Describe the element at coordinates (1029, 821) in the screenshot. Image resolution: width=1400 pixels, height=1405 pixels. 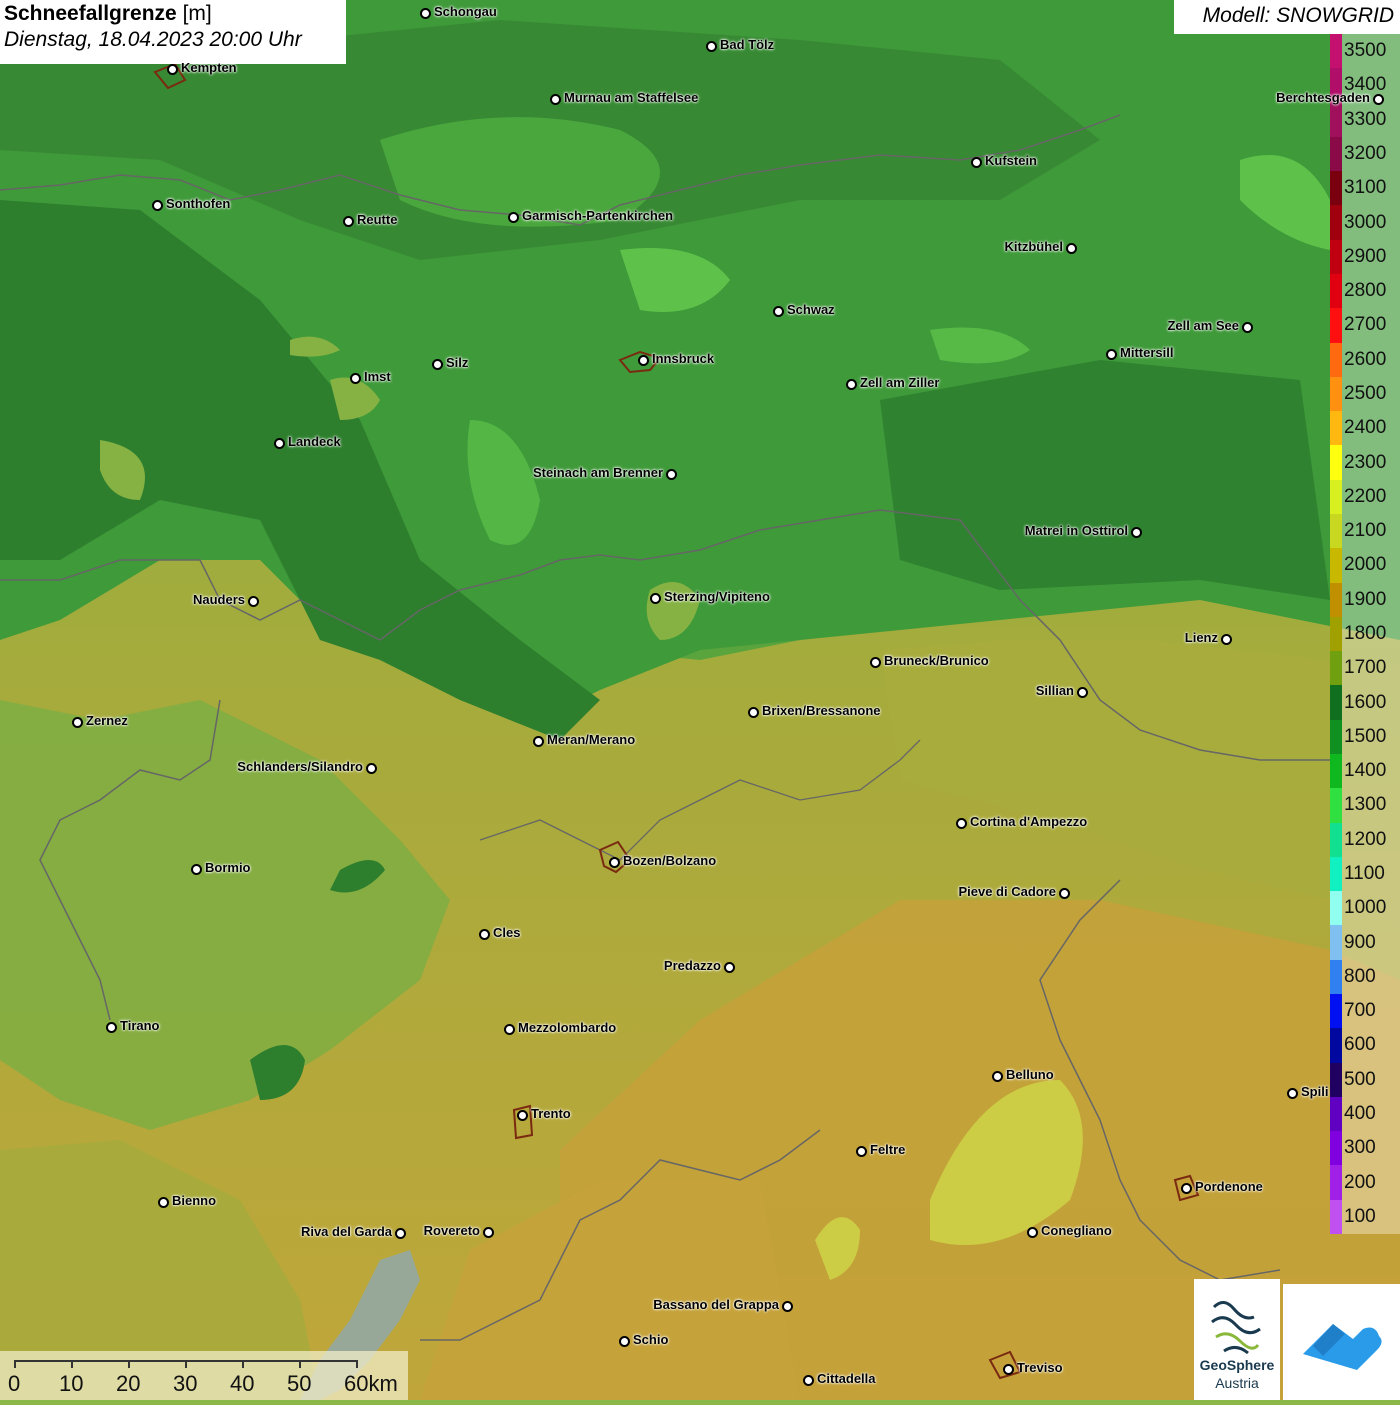
I see `city-label: Cortina d'Ampezzo` at that location.